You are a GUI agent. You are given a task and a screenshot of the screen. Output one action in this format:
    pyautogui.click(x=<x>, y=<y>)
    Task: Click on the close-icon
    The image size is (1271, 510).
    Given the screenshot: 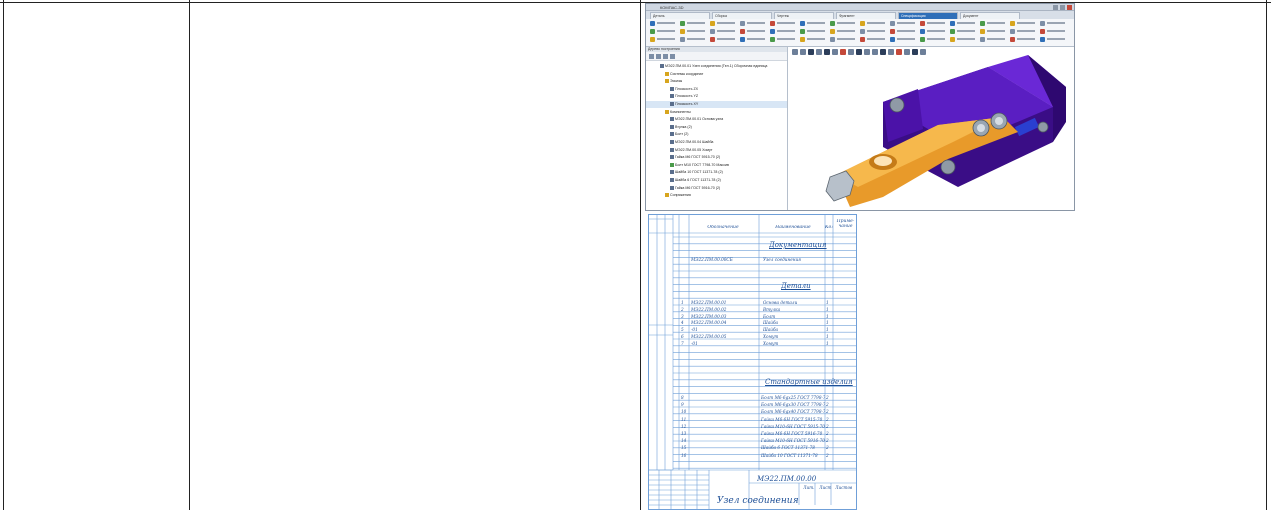 What is the action you would take?
    pyautogui.click(x=1069, y=7)
    